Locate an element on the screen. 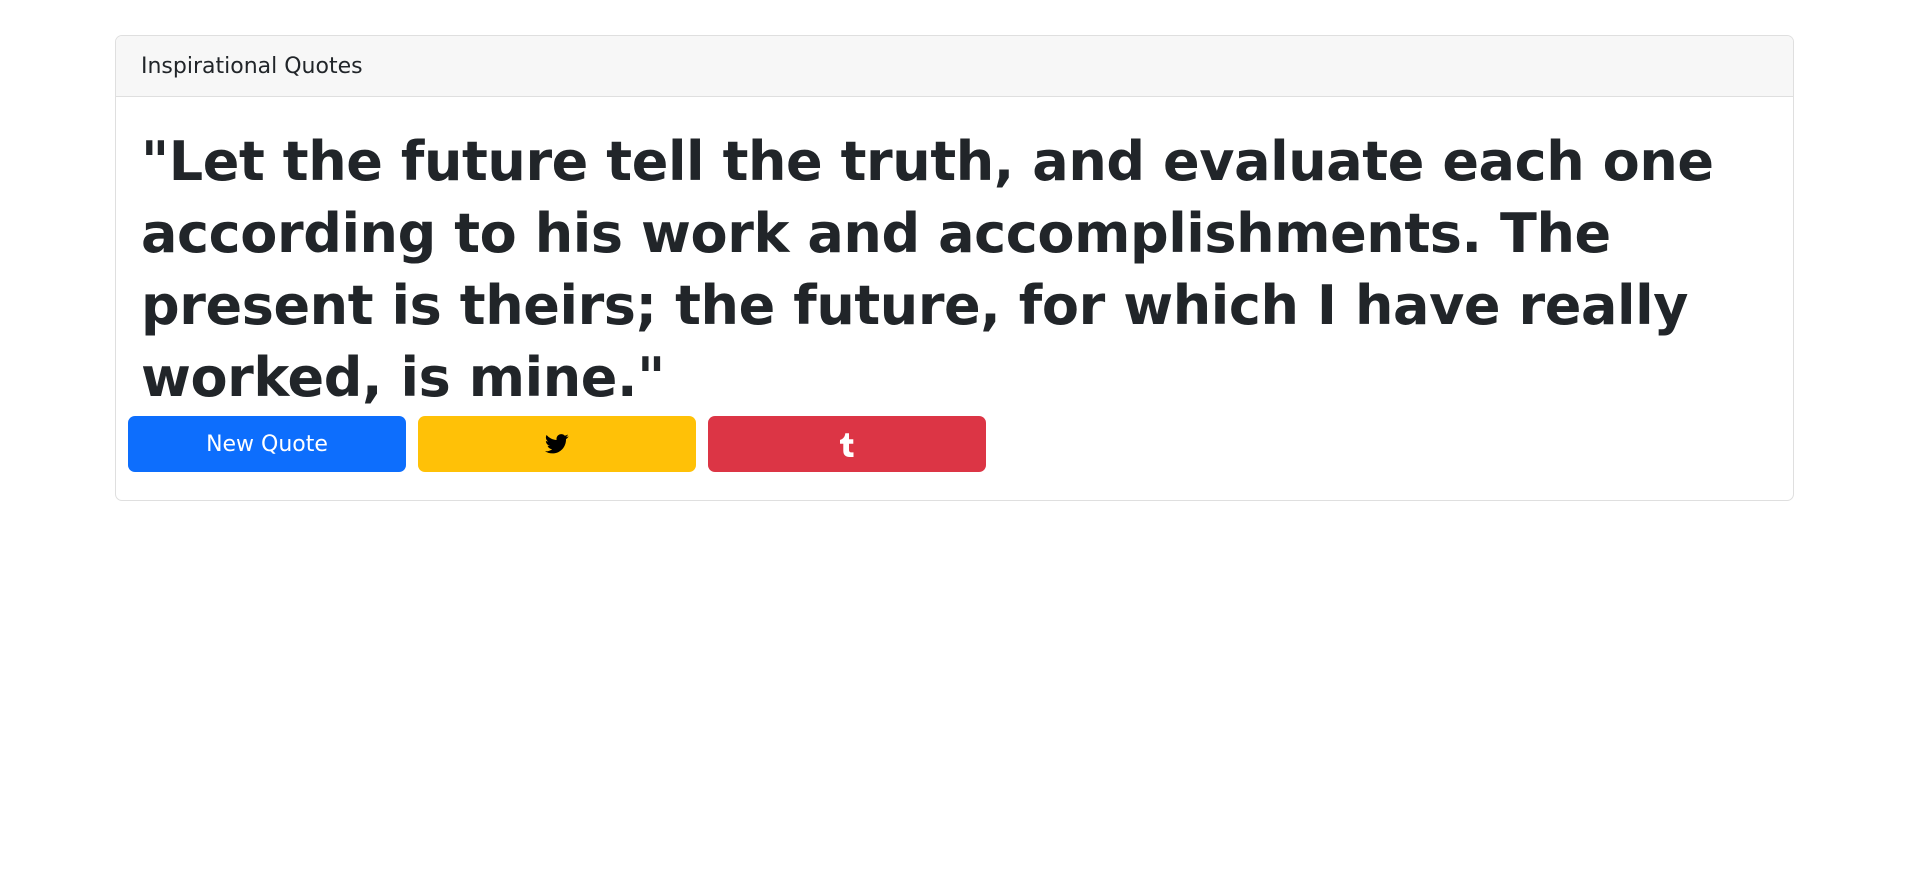 This screenshot has width=1912, height=894. action-buttons: New Quote is located at coordinates (557, 444).